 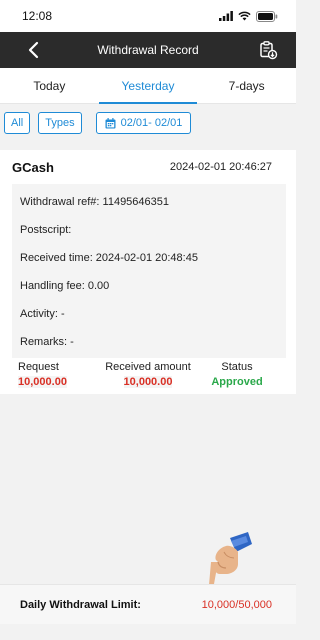 What do you see at coordinates (46, 230) in the screenshot?
I see `postscript: Postscript:` at bounding box center [46, 230].